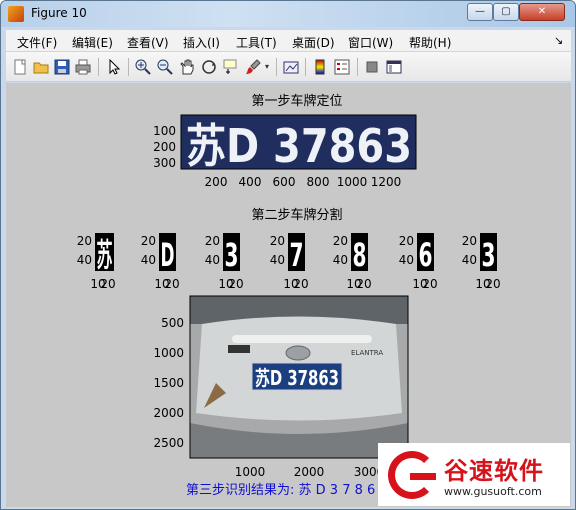 This screenshot has width=576, height=510. I want to click on menu-help: 帮助(H), so click(430, 42).